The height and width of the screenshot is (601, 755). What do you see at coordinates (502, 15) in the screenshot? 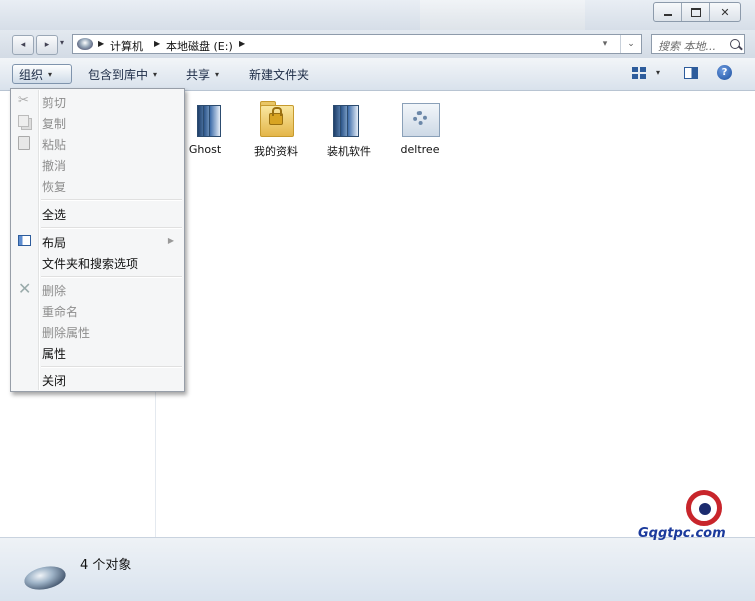
I see `background-window` at bounding box center [502, 15].